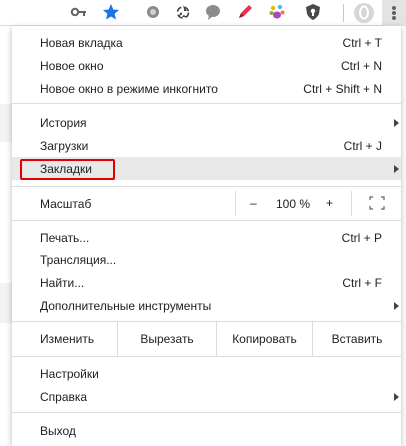 This screenshot has width=406, height=446. I want to click on paste-button: Вставить, so click(356, 339).